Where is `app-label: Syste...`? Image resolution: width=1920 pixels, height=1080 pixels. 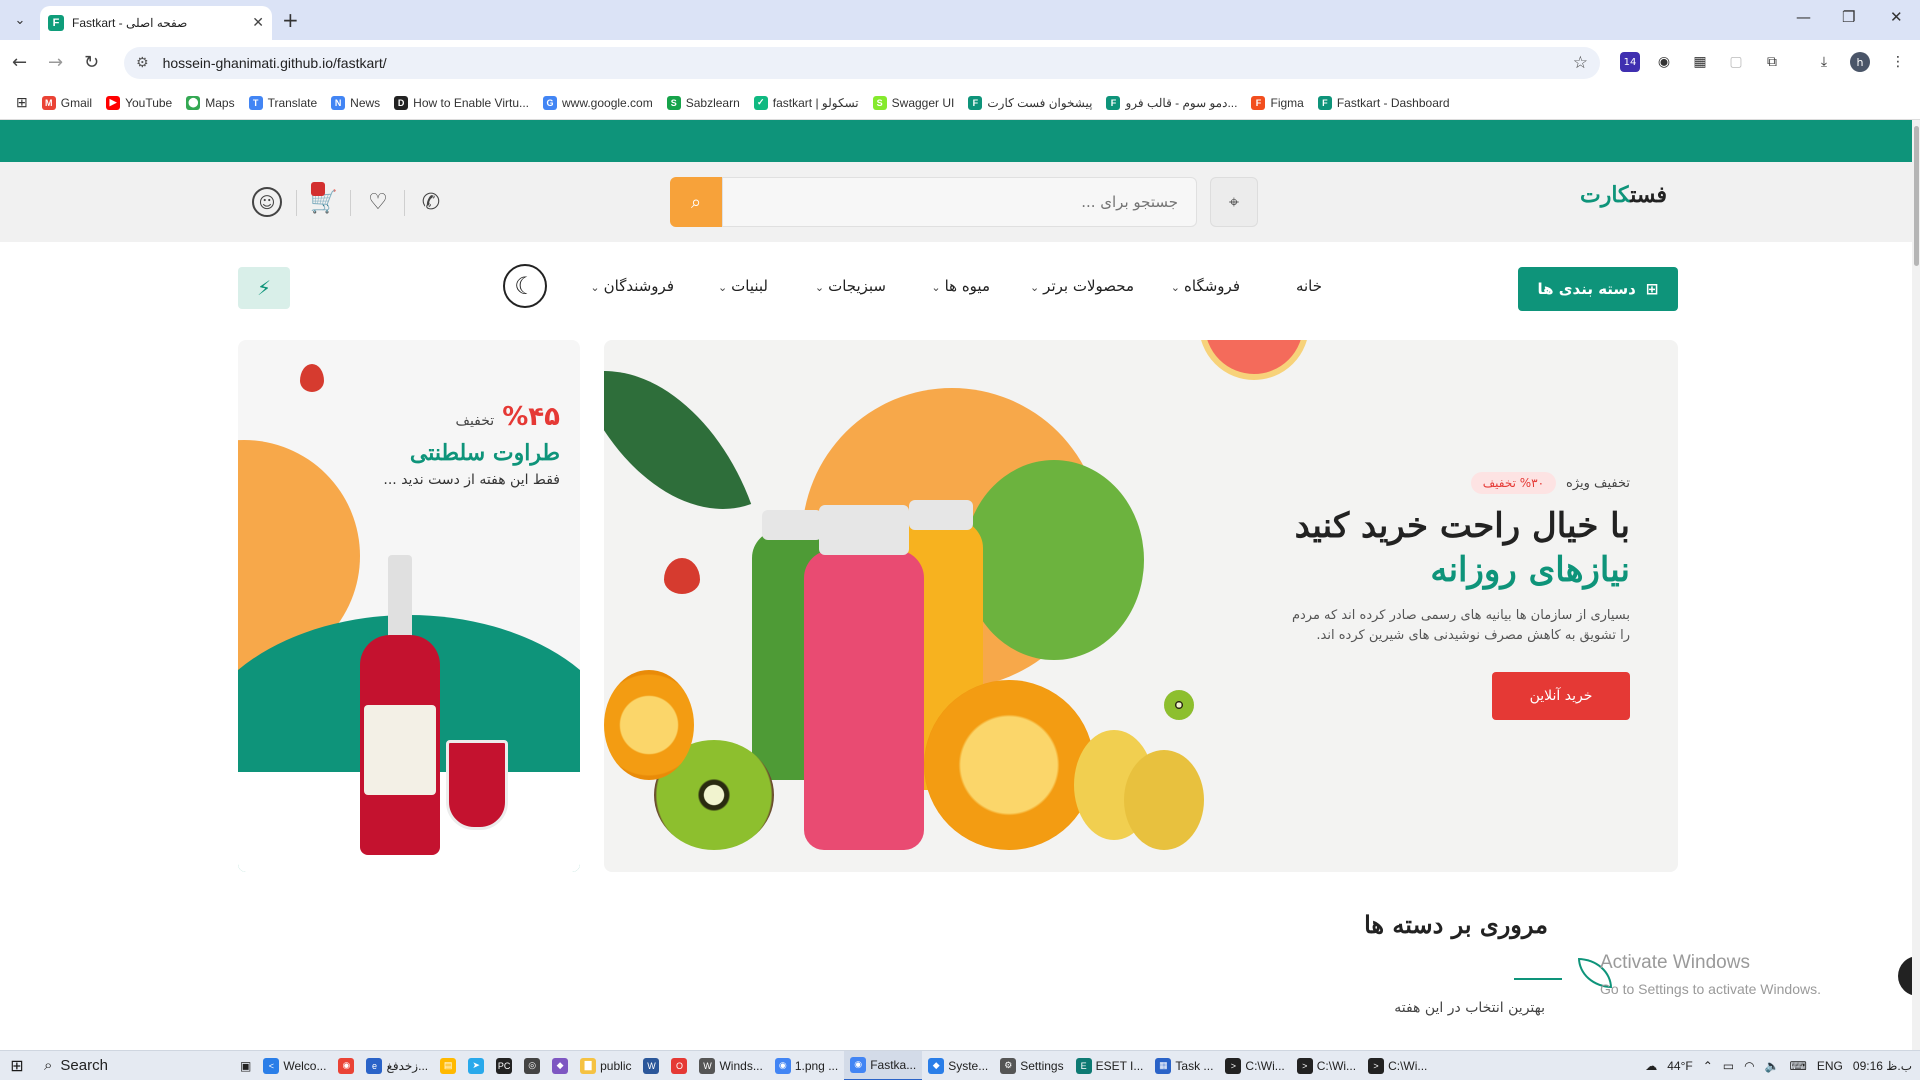 app-label: Syste... is located at coordinates (968, 1065).